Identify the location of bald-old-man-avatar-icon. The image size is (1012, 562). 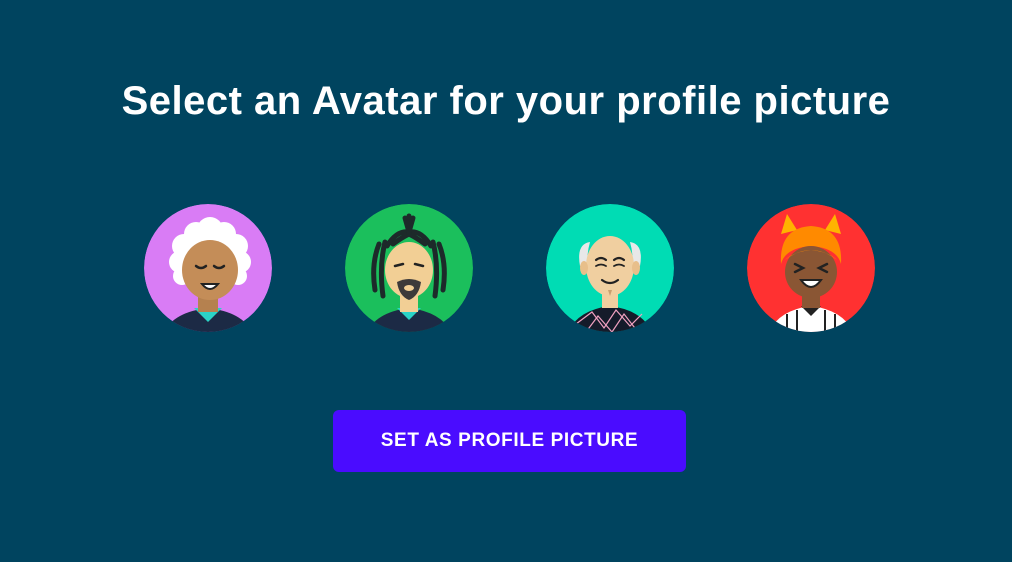
(610, 268).